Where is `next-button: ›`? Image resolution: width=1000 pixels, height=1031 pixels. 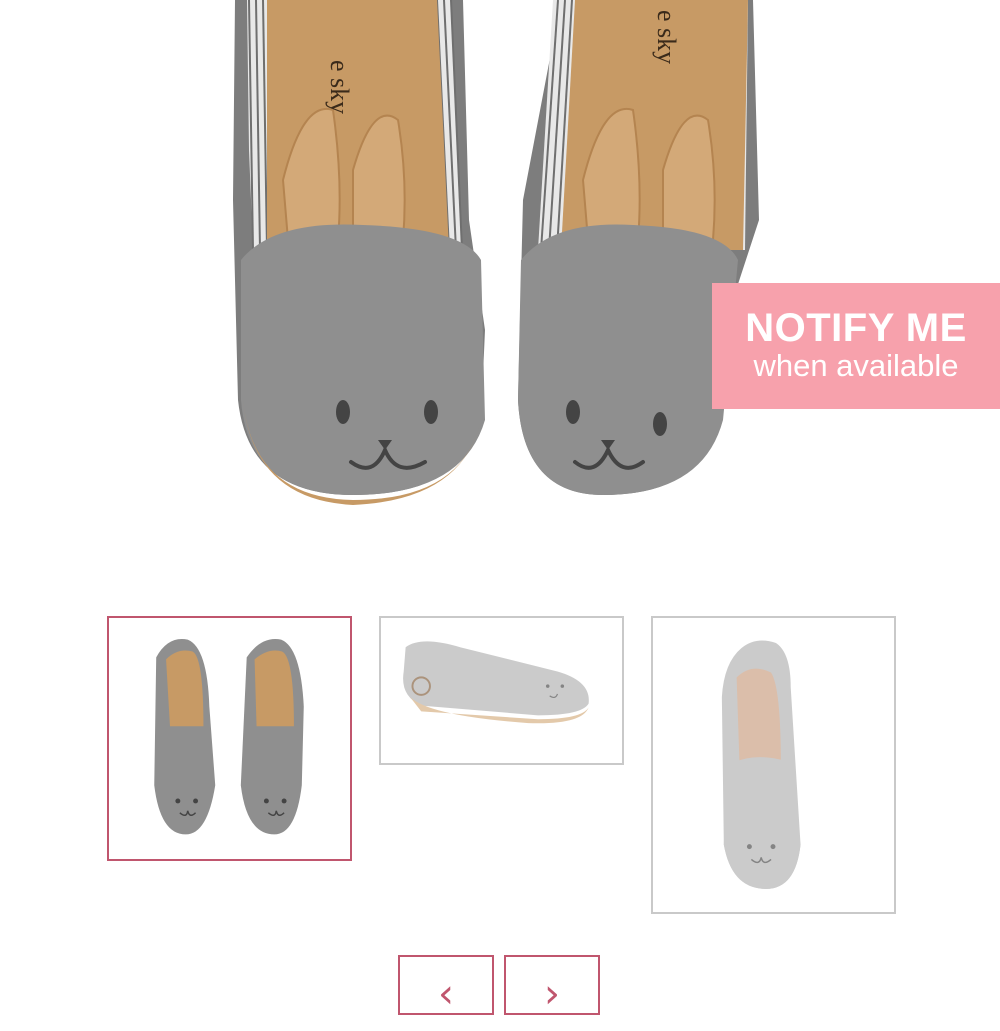 next-button: › is located at coordinates (552, 986).